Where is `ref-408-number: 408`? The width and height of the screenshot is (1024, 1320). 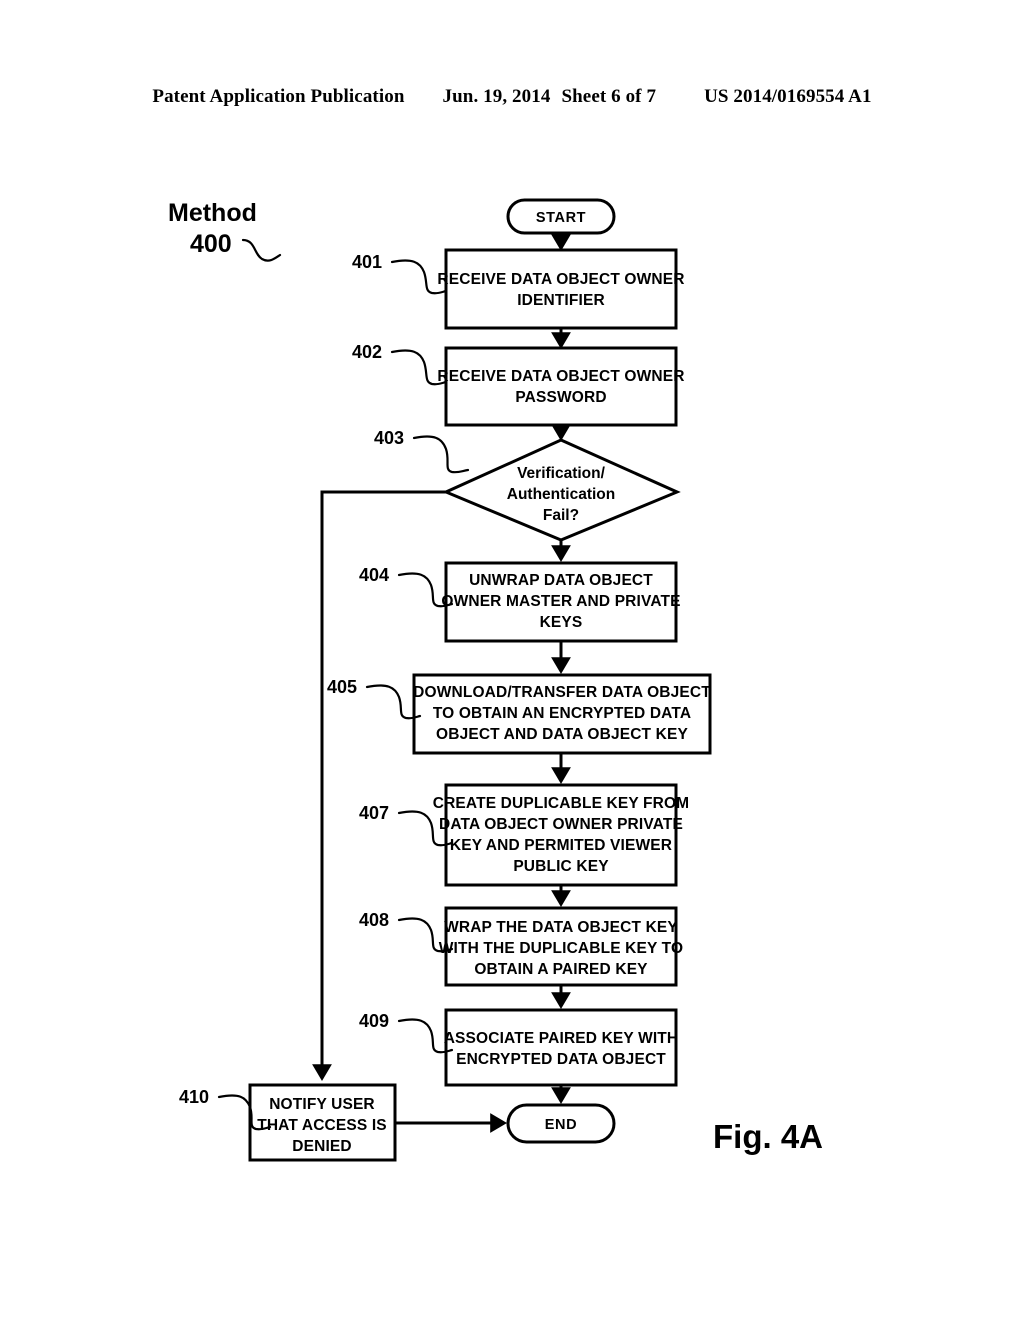 ref-408-number: 408 is located at coordinates (374, 920).